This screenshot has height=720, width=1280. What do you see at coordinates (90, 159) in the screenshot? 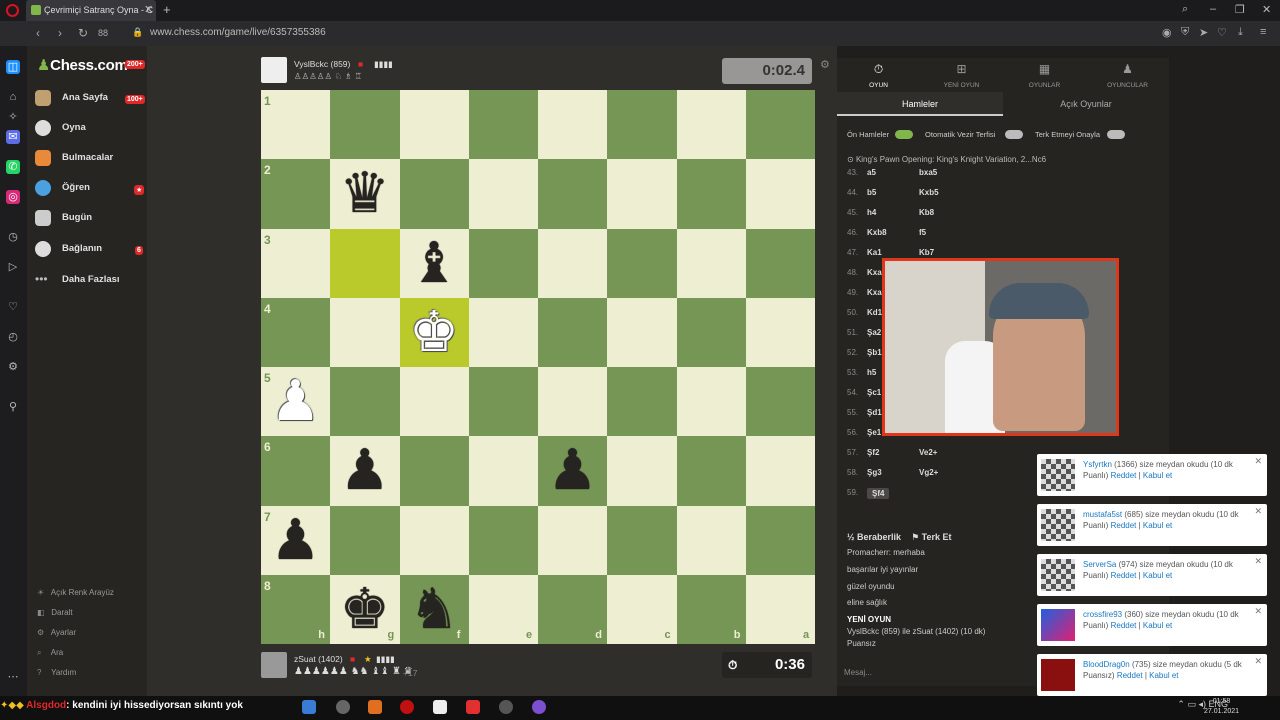
I see `sidebar-item-puzzles: Bulmacalar` at bounding box center [90, 159].